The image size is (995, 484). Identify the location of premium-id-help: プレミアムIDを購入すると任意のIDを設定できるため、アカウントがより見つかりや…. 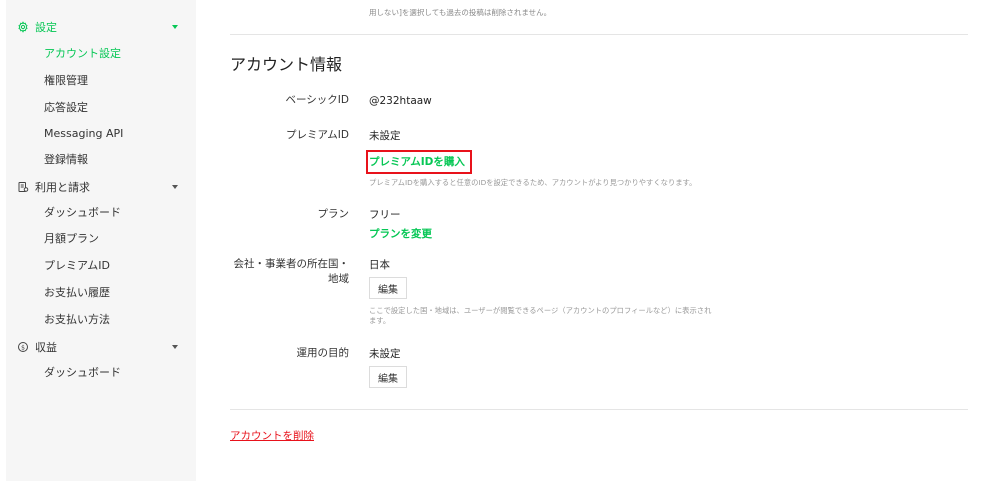
(533, 182).